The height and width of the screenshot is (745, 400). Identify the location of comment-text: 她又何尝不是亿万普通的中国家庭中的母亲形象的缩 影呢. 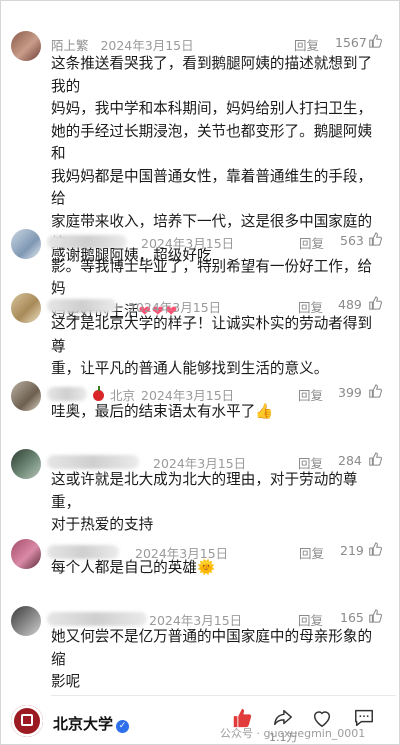
(216, 660).